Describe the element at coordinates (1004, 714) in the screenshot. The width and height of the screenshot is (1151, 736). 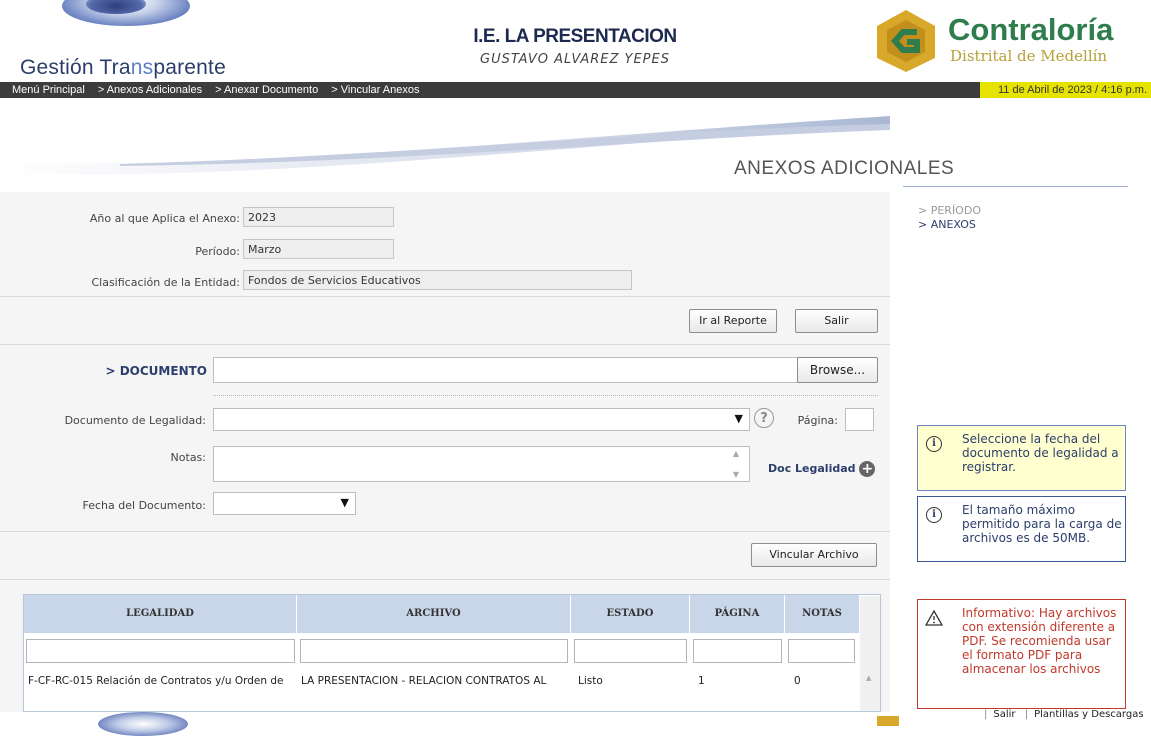
I see `footer-exit-link: Salir` at that location.